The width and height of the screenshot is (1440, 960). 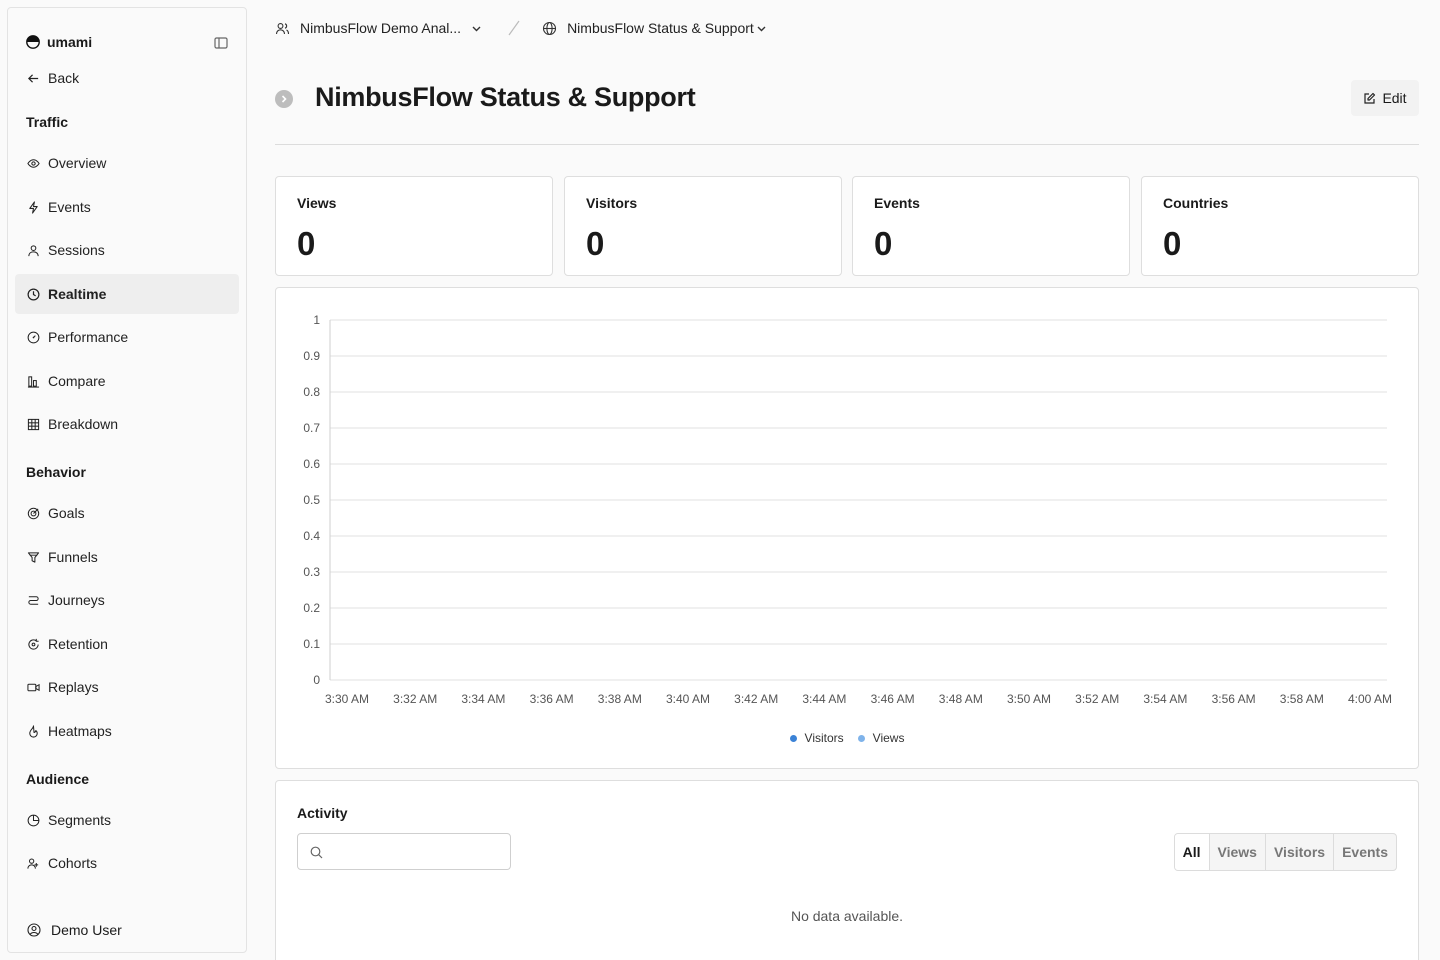 I want to click on metric-card-visitors: Visitors 0, so click(x=703, y=226).